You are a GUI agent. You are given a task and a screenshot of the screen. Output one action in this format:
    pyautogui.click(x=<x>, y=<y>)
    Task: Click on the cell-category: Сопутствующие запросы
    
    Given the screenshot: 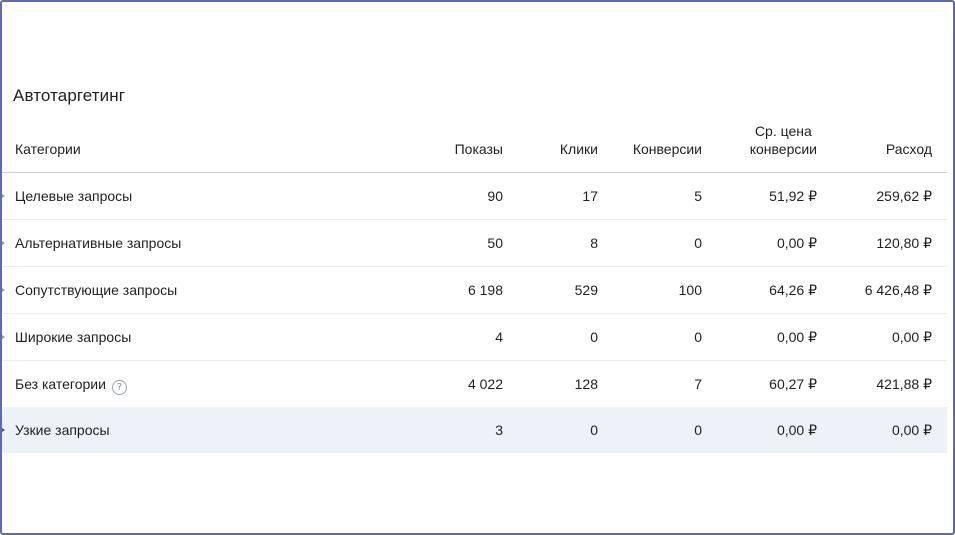 What is the action you would take?
    pyautogui.click(x=96, y=290)
    